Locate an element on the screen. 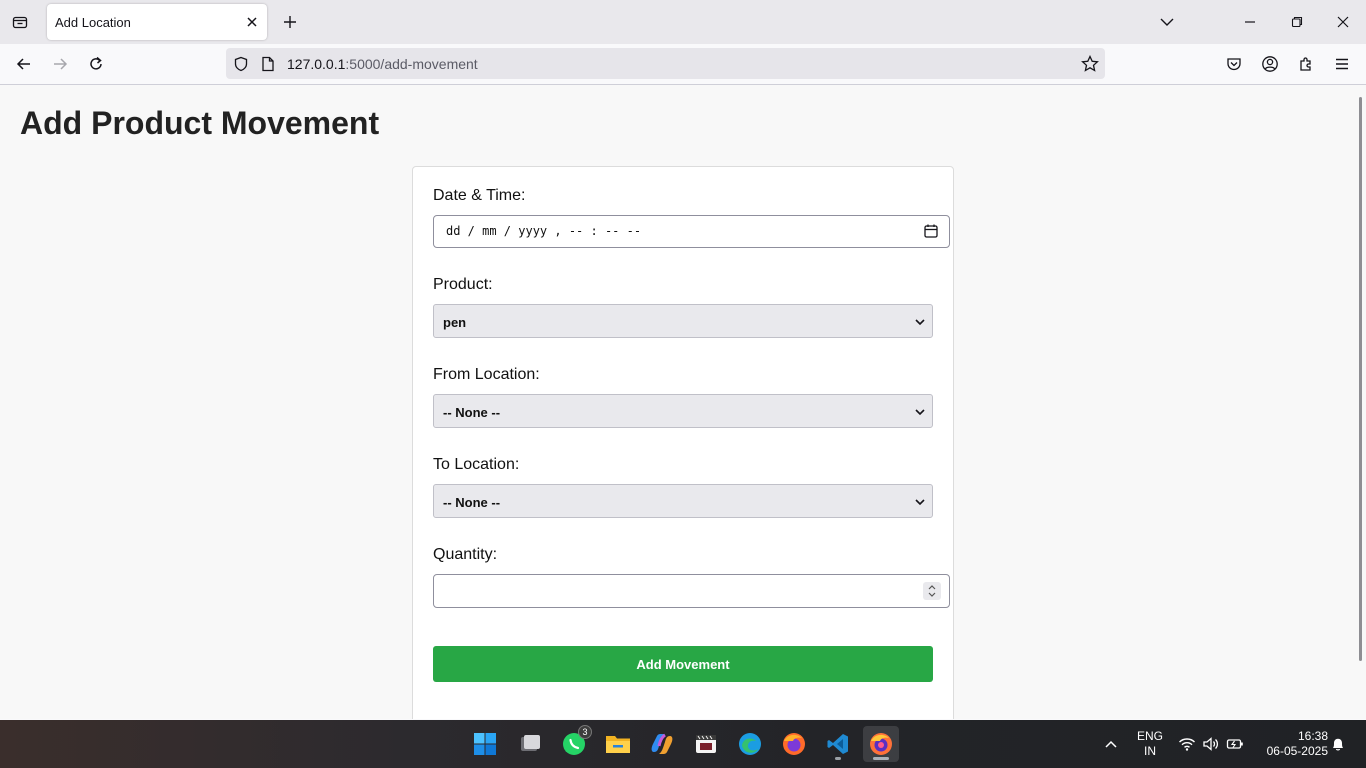 This screenshot has width=1366, height=768. minimize-icon is located at coordinates (1250, 22).